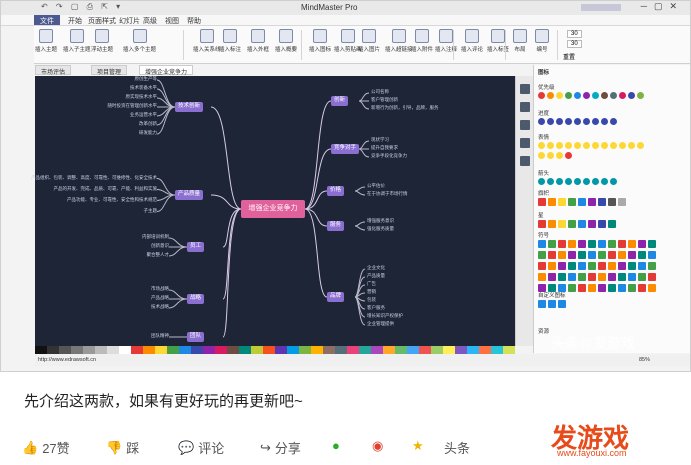 The image size is (691, 465). Describe the element at coordinates (109, 70) in the screenshot. I see `tab-1: 项目管理` at that location.